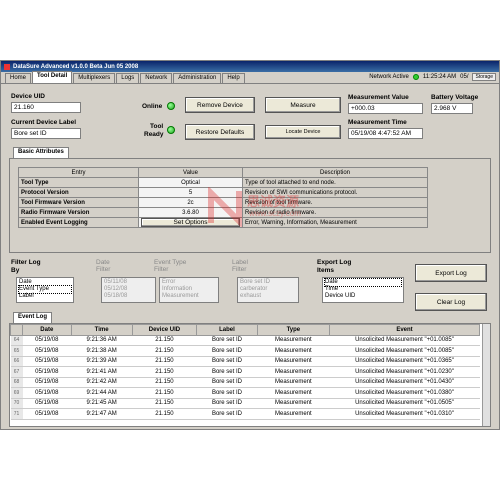 Image resolution: width=500 pixels, height=500 pixels. I want to click on date-filter-label-2: Filter, so click(103, 269).